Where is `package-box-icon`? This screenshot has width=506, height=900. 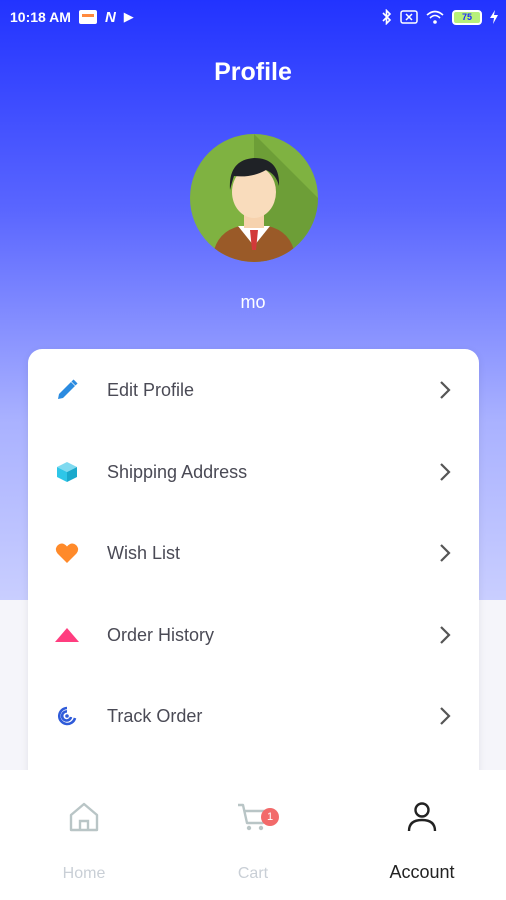 package-box-icon is located at coordinates (67, 472).